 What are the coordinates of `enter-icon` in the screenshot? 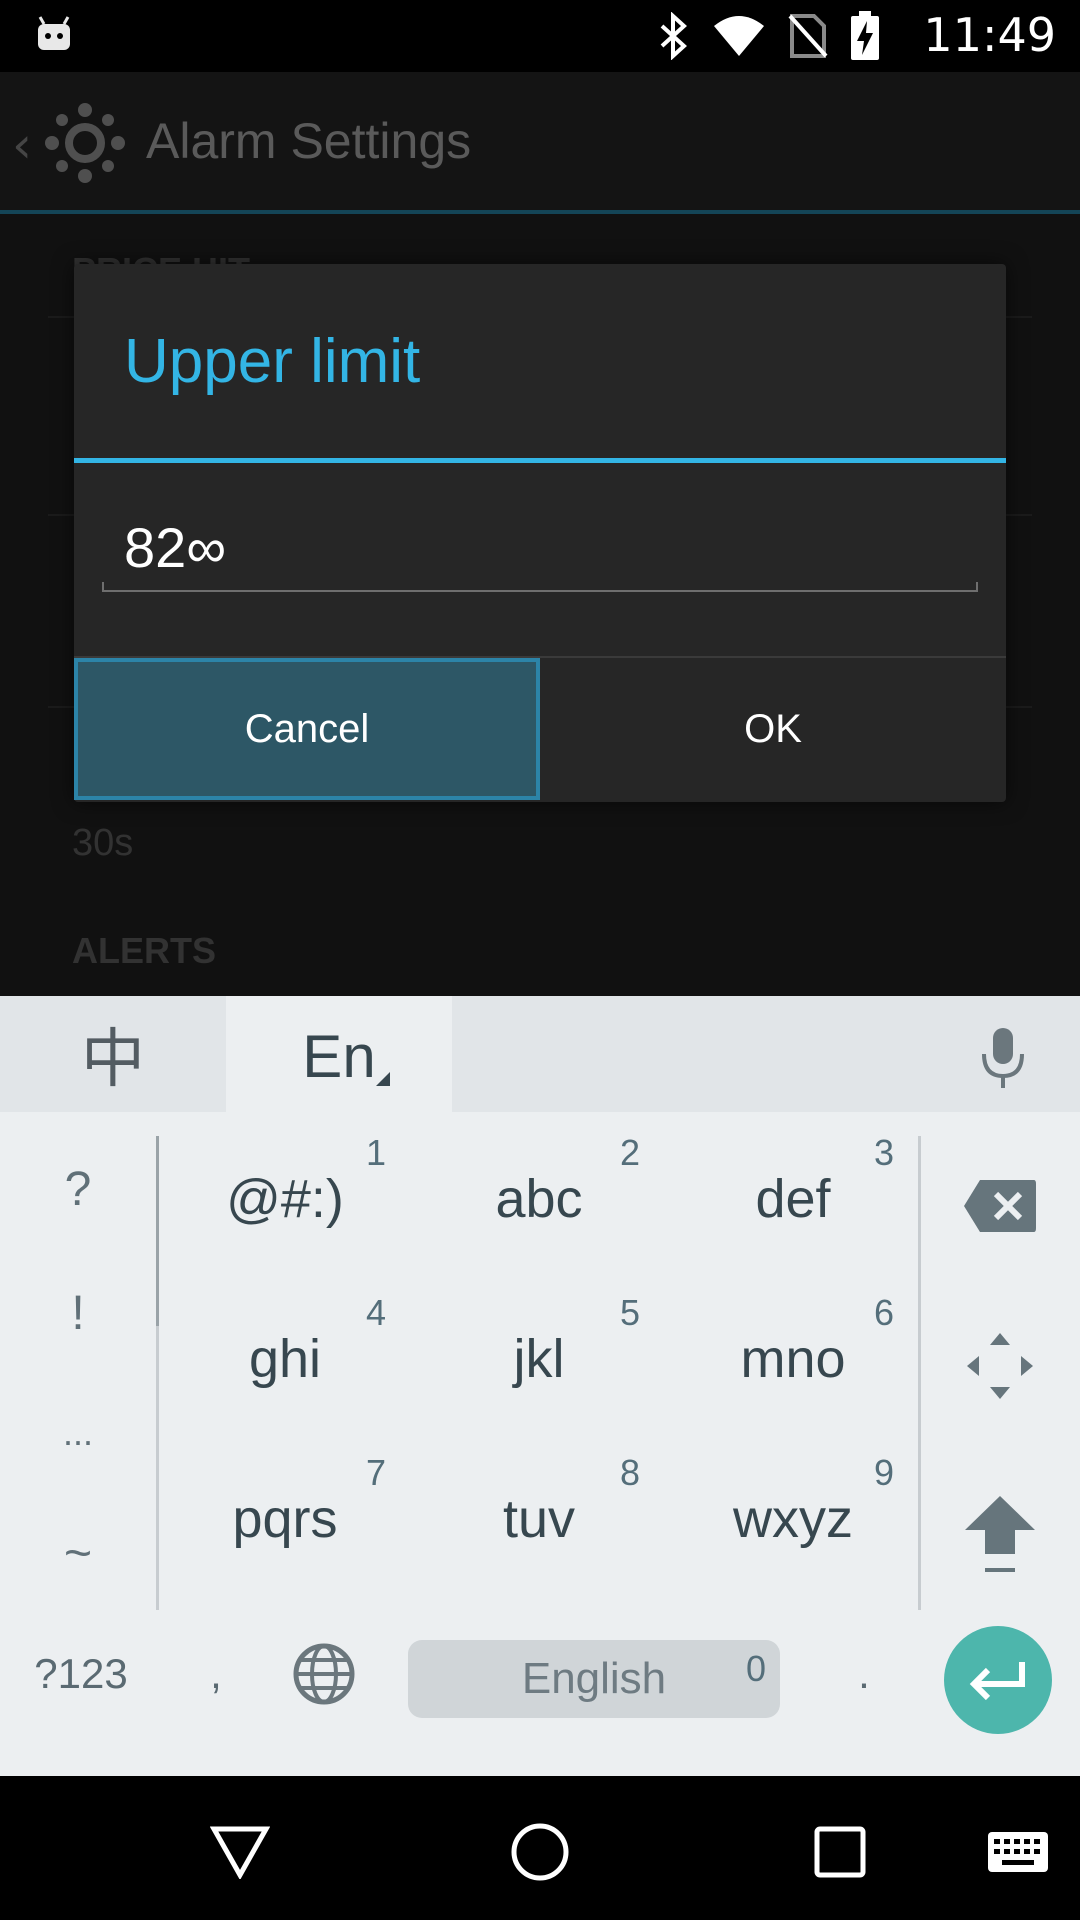 It's located at (997, 1681).